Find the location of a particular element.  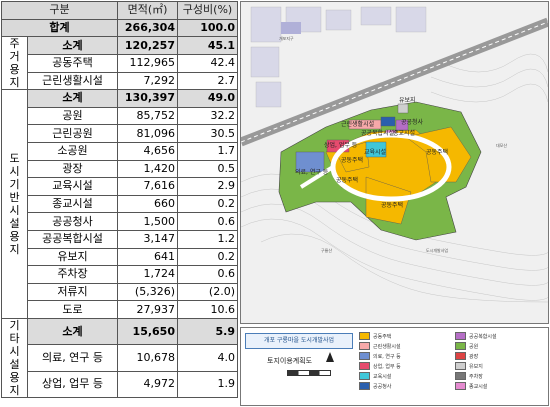

group-label-infrastructure: 도시기반시설용지 is located at coordinates (14, 204).